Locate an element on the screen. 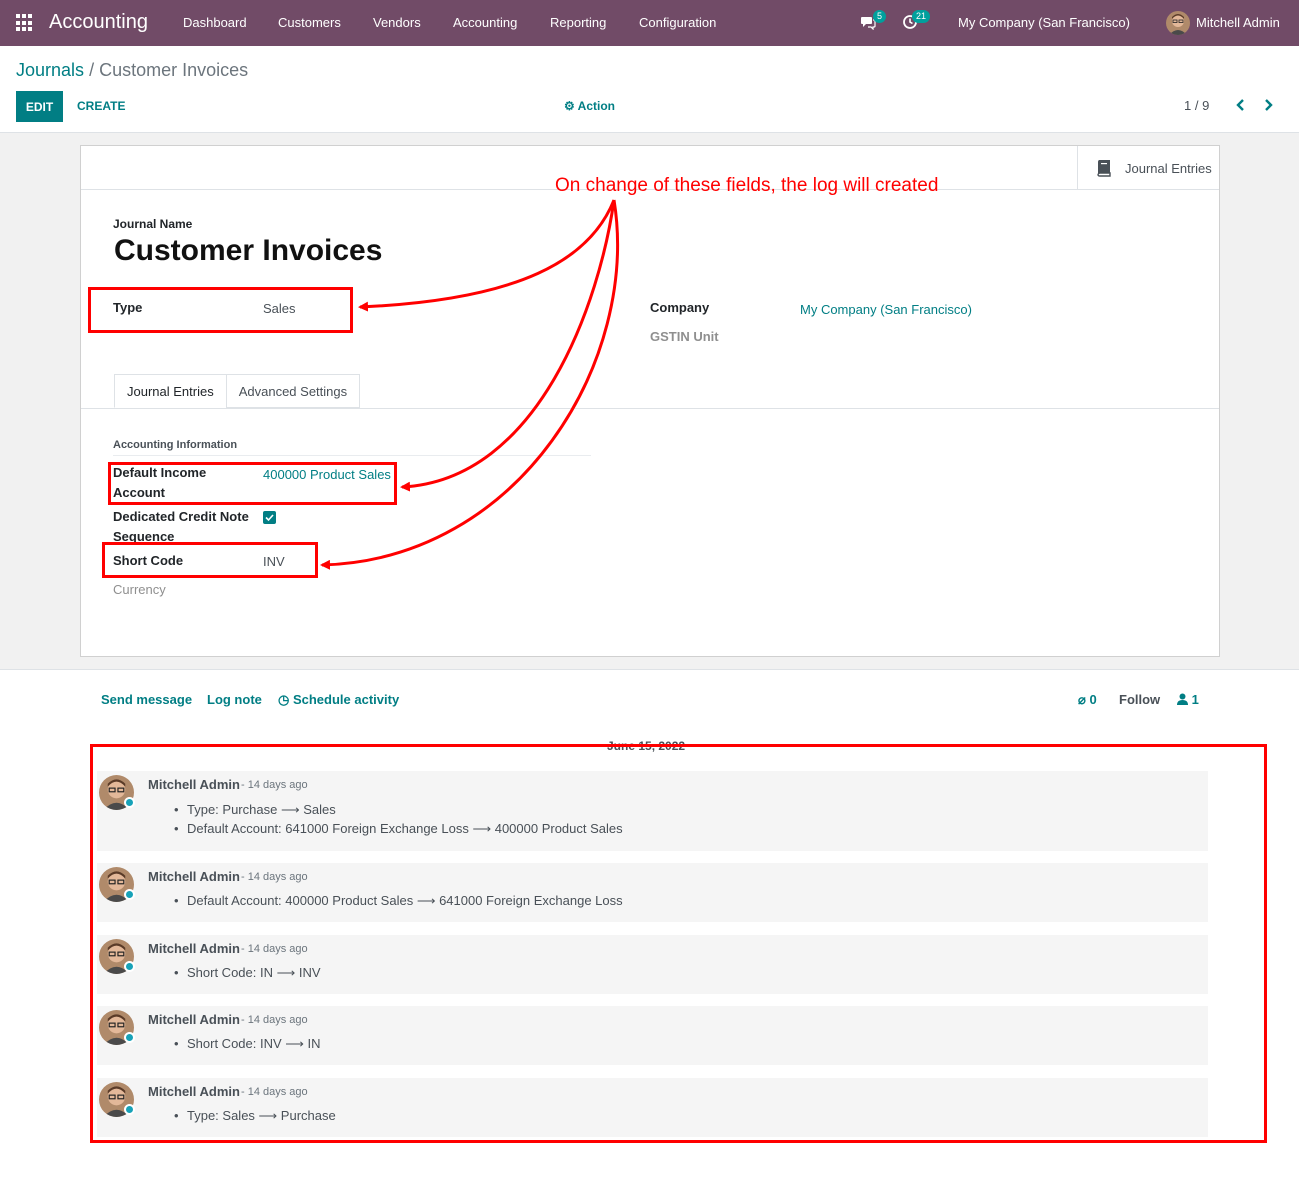  arrow-to-short-code is located at coordinates (469, 384).